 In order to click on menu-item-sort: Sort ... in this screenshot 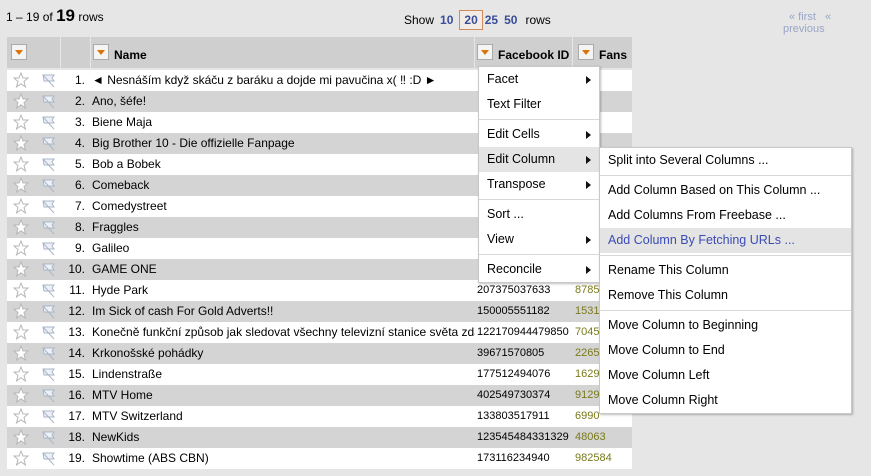, I will do `click(539, 214)`.